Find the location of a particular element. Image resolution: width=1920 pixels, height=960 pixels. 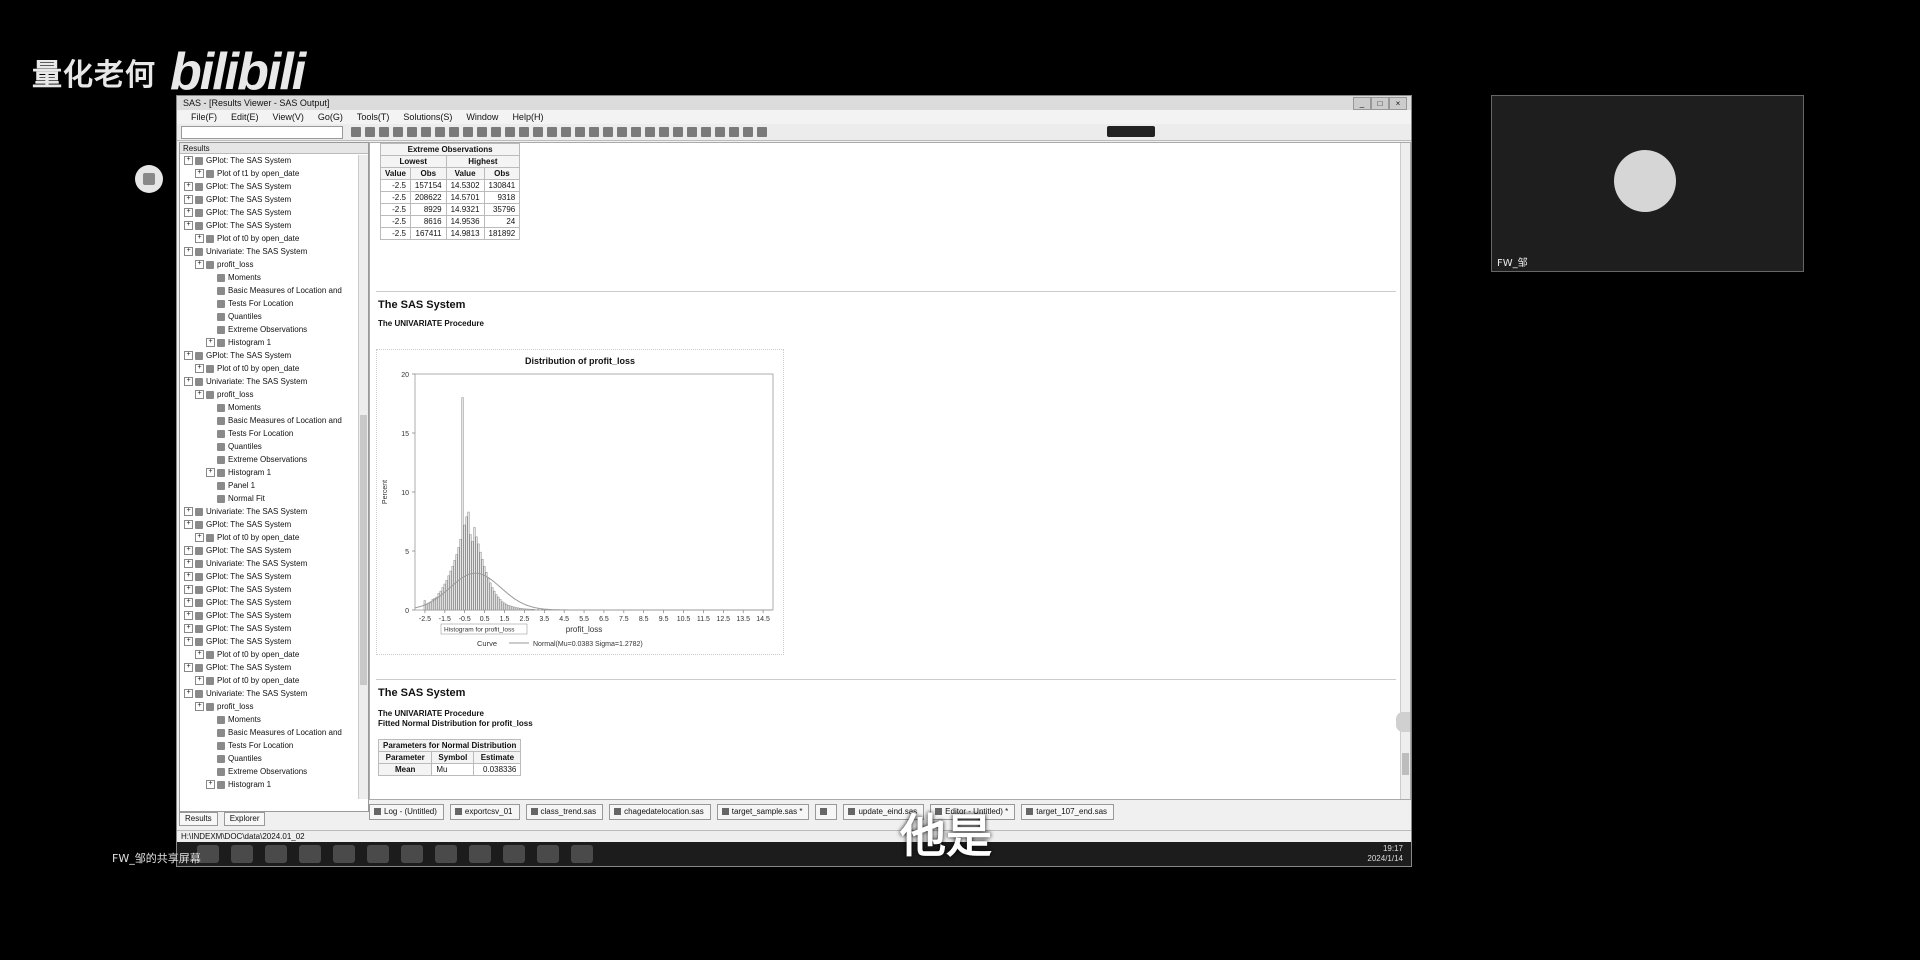

editor-tab is located at coordinates (826, 812).